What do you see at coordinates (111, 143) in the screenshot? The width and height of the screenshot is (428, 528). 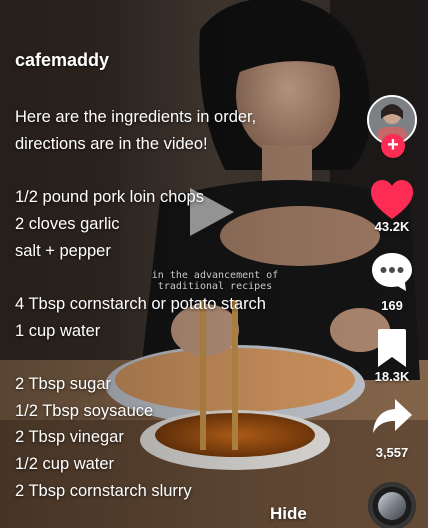 I see `caption-line: directions are in the video!` at bounding box center [111, 143].